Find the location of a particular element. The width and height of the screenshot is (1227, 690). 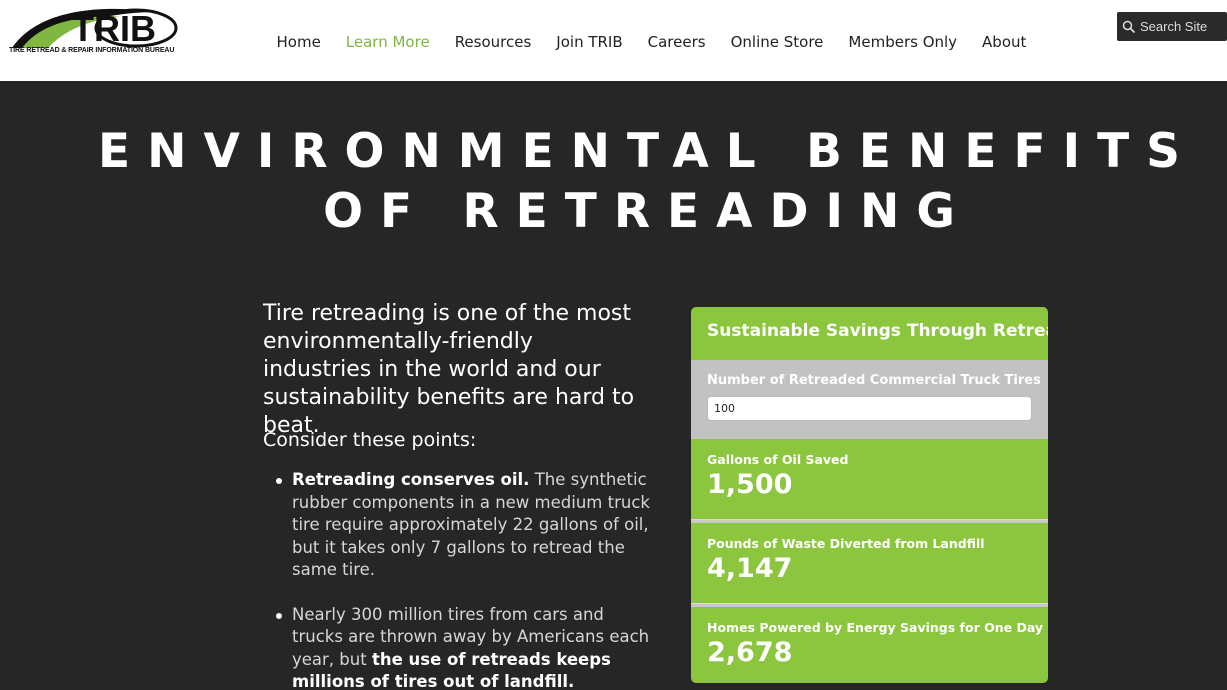

nav-resources: Resources is located at coordinates (493, 42).